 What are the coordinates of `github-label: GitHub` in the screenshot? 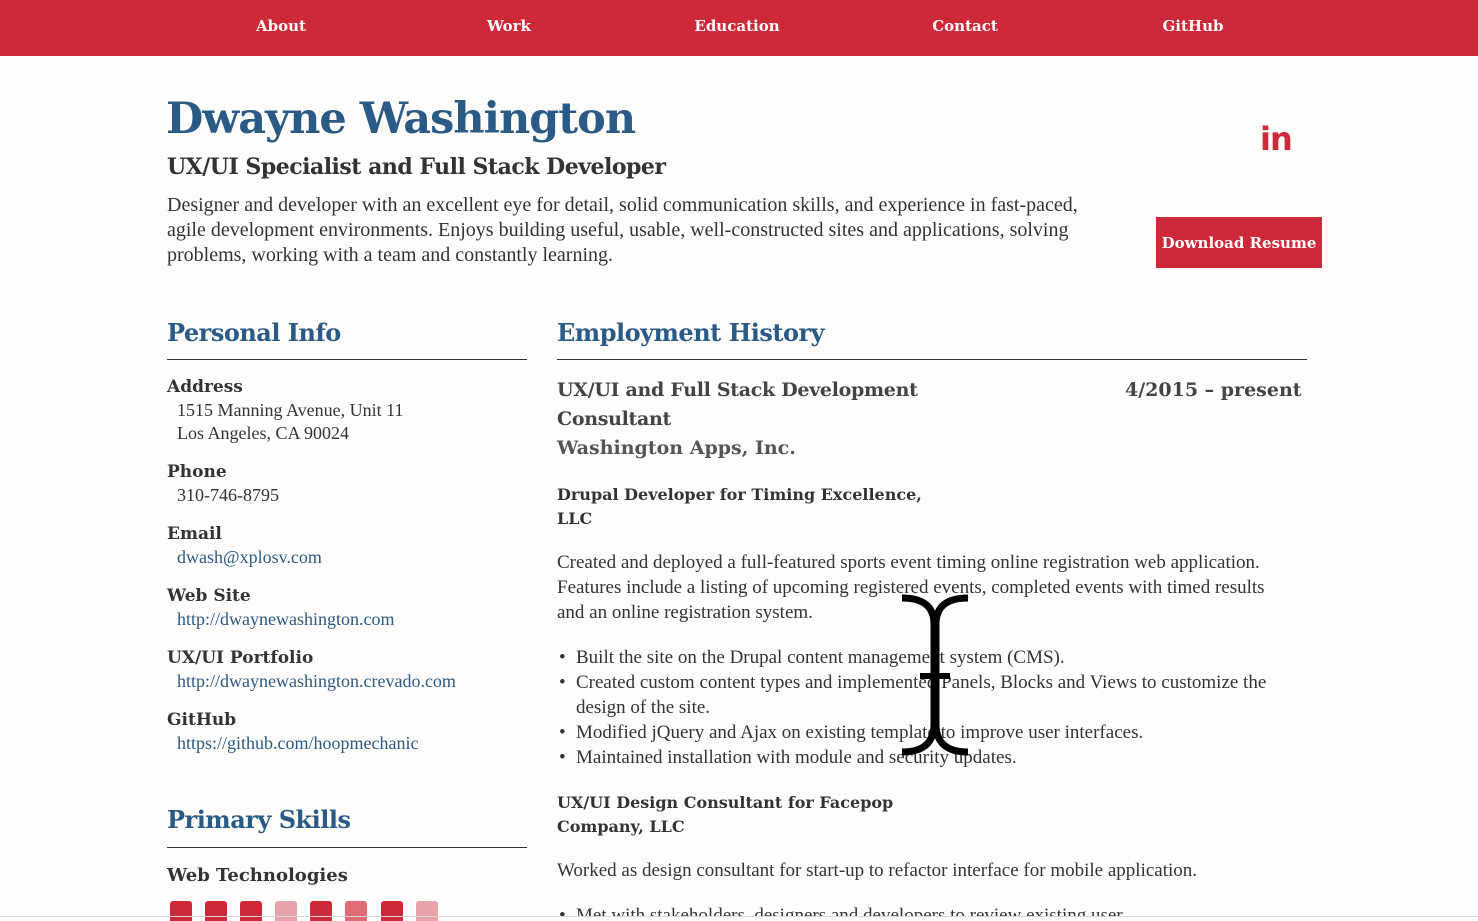 It's located at (202, 720).